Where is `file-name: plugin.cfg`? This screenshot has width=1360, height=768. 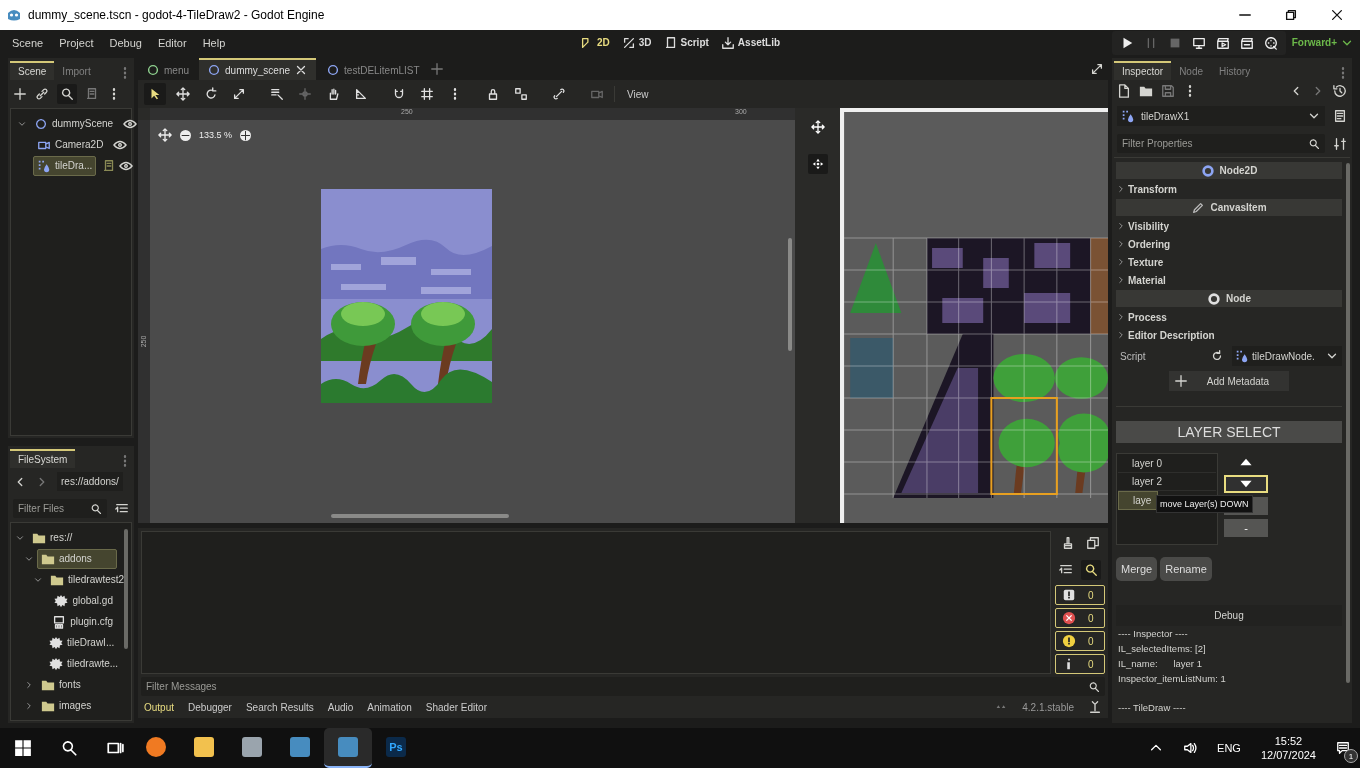
file-name: plugin.cfg is located at coordinates (91, 621).